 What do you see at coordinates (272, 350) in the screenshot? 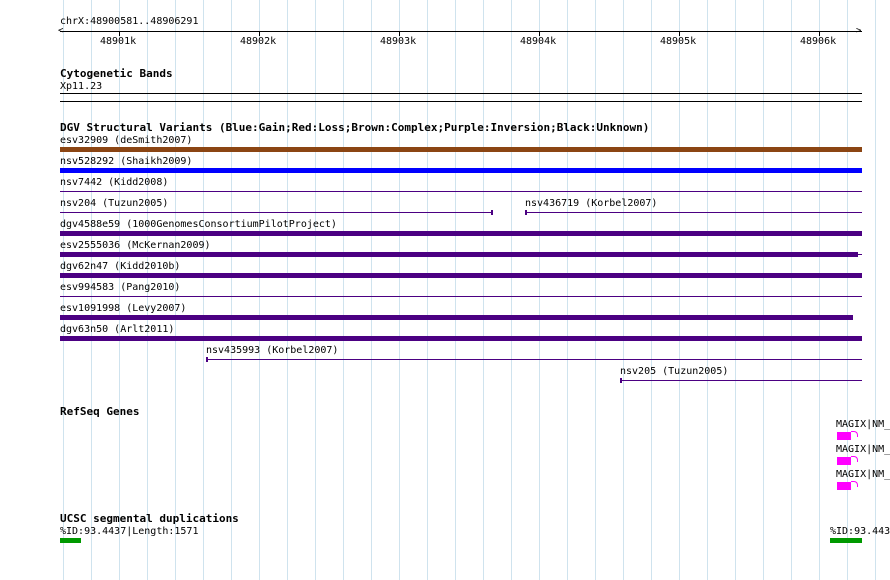
I see `dgv-feature-label: nsv435993 (Korbel2007)` at bounding box center [272, 350].